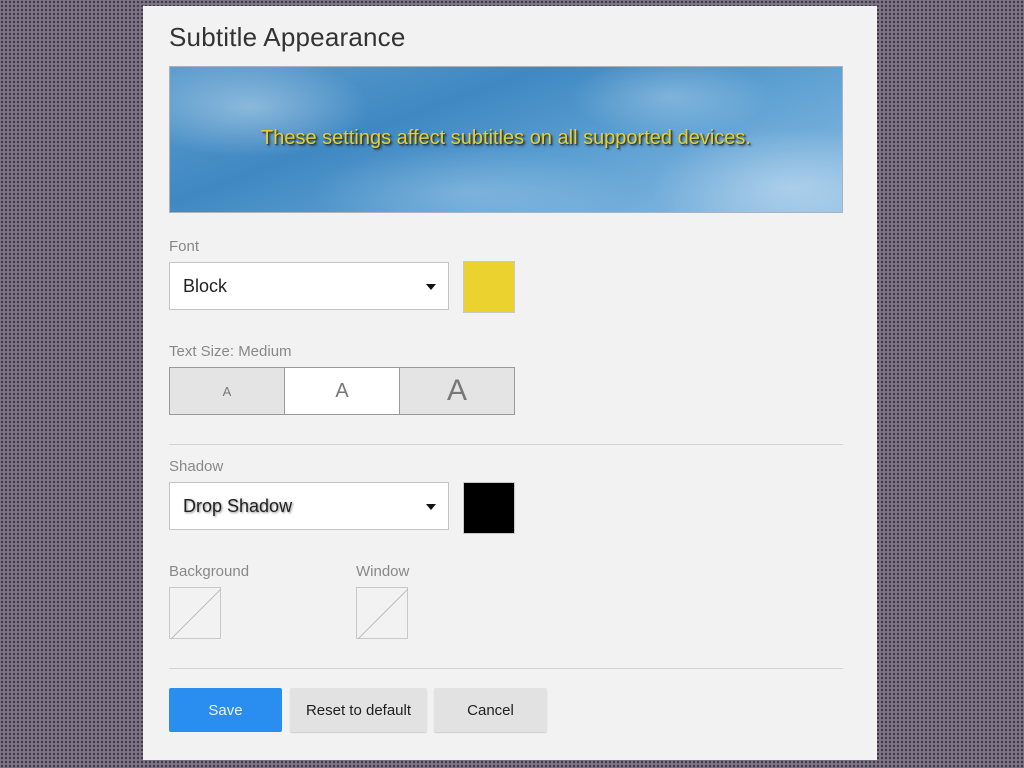 Image resolution: width=1024 pixels, height=768 pixels. I want to click on text-size-selector: A A A, so click(342, 391).